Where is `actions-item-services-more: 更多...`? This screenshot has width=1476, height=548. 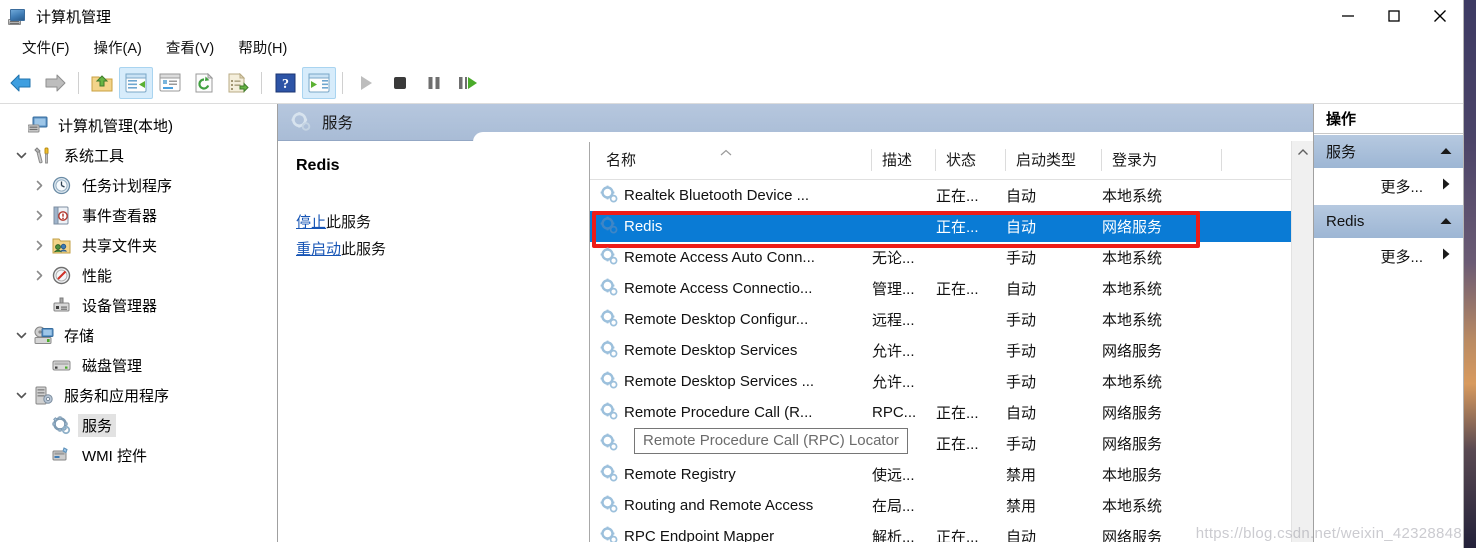
actions-item-services-more: 更多... is located at coordinates (1388, 186).